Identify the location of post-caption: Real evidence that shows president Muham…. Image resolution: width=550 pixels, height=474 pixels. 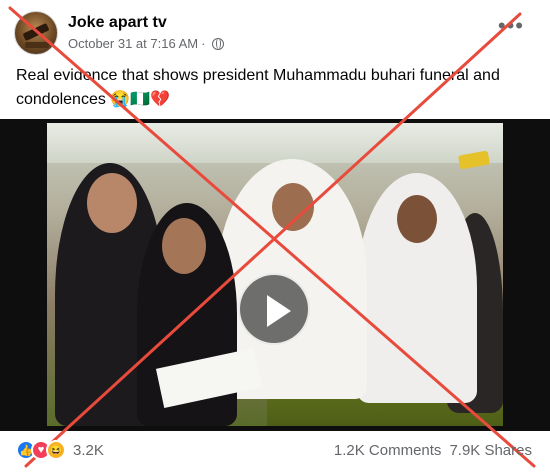
(276, 88).